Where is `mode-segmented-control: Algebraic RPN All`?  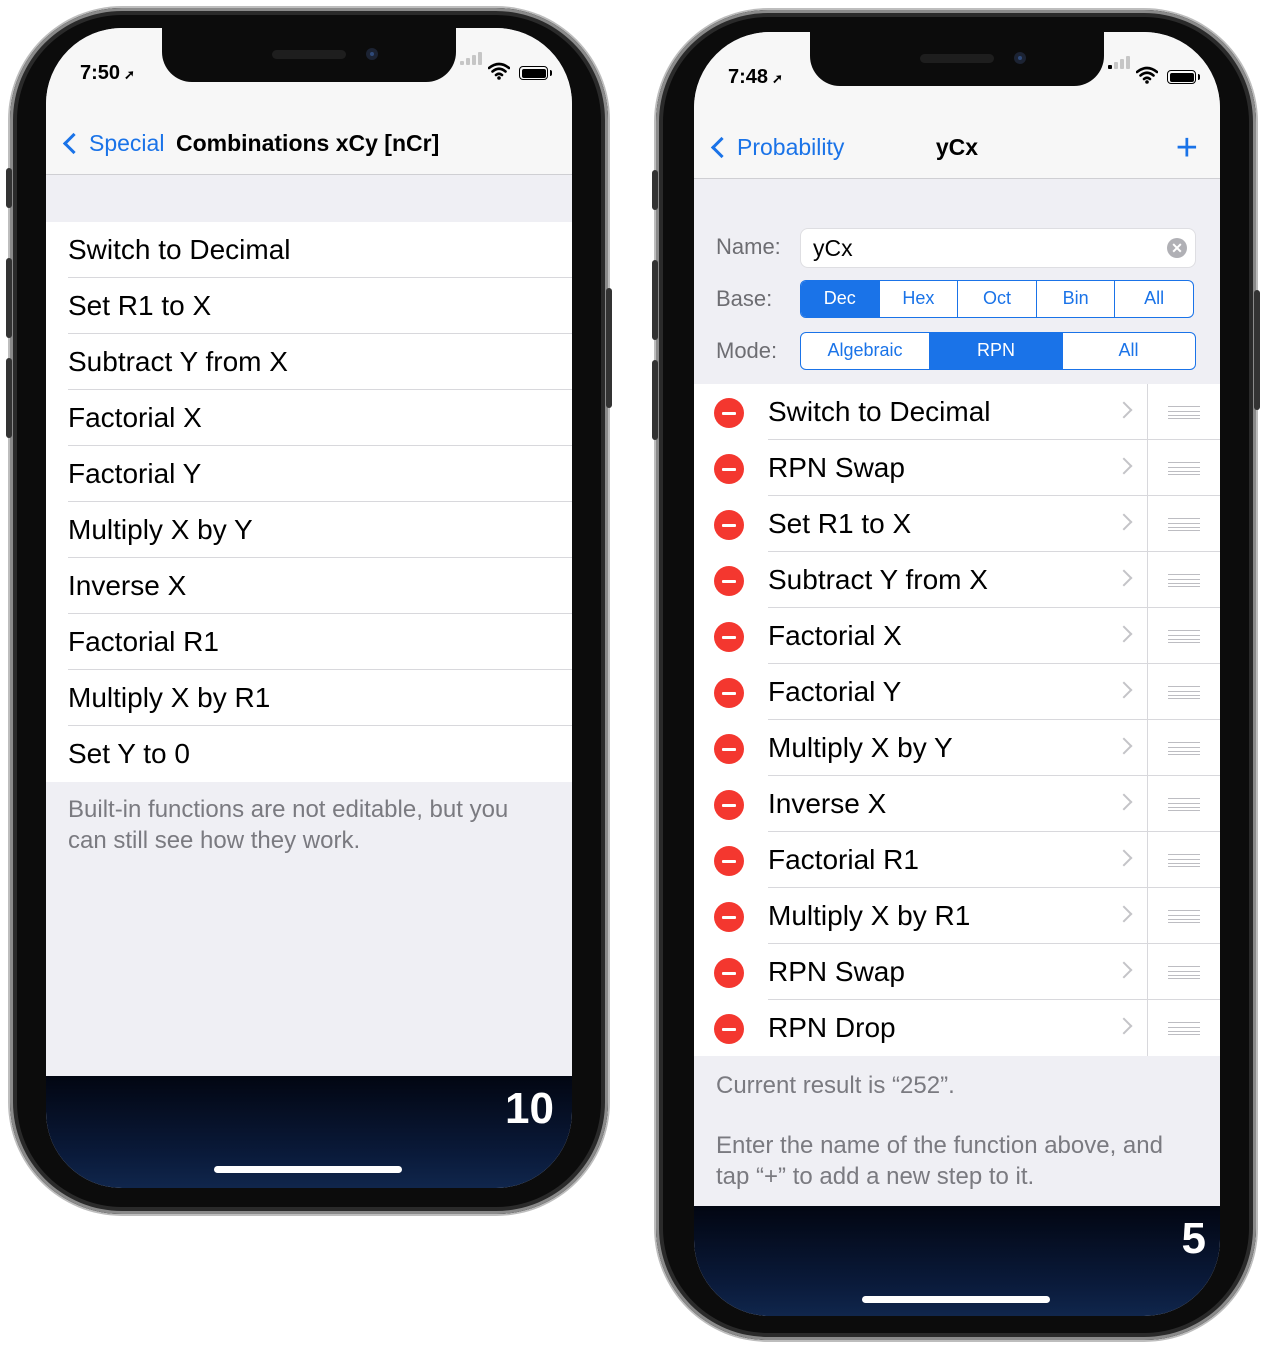
mode-segmented-control: Algebraic RPN All is located at coordinates (998, 351).